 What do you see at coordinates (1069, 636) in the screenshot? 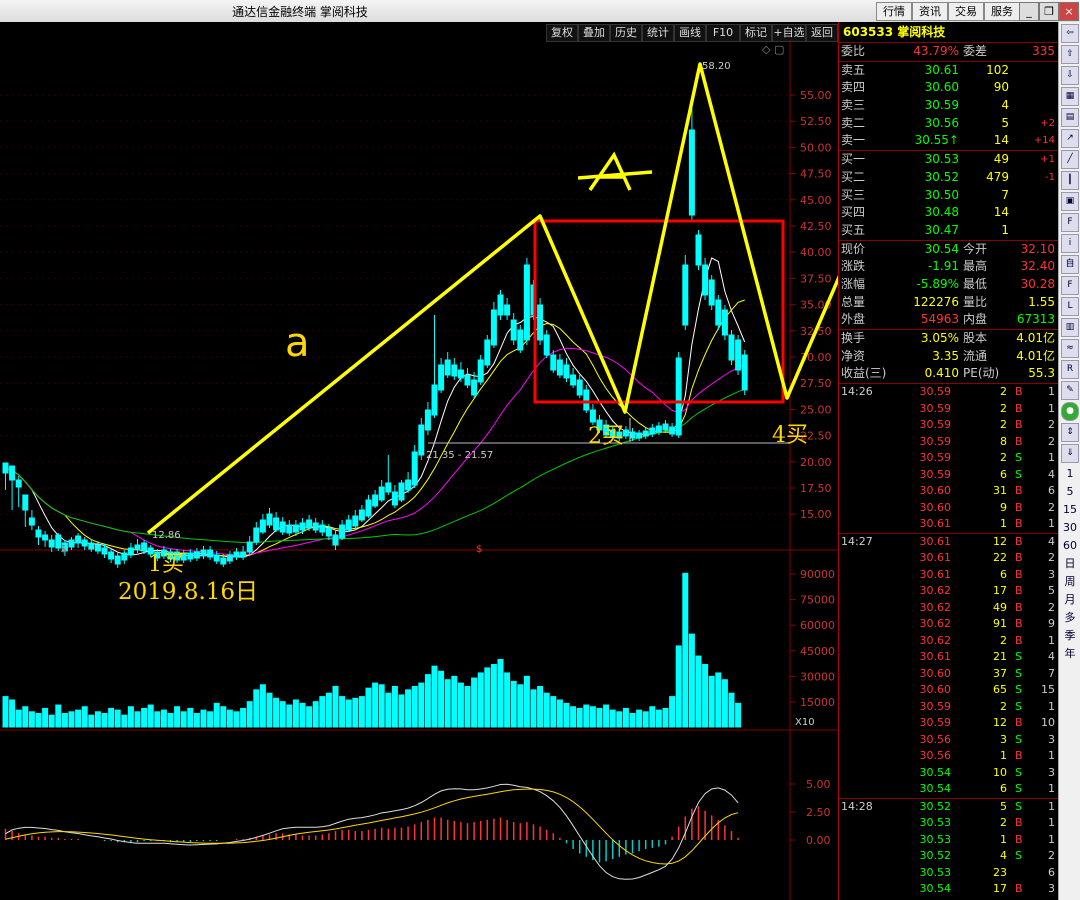
I see `period-9: 季` at bounding box center [1069, 636].